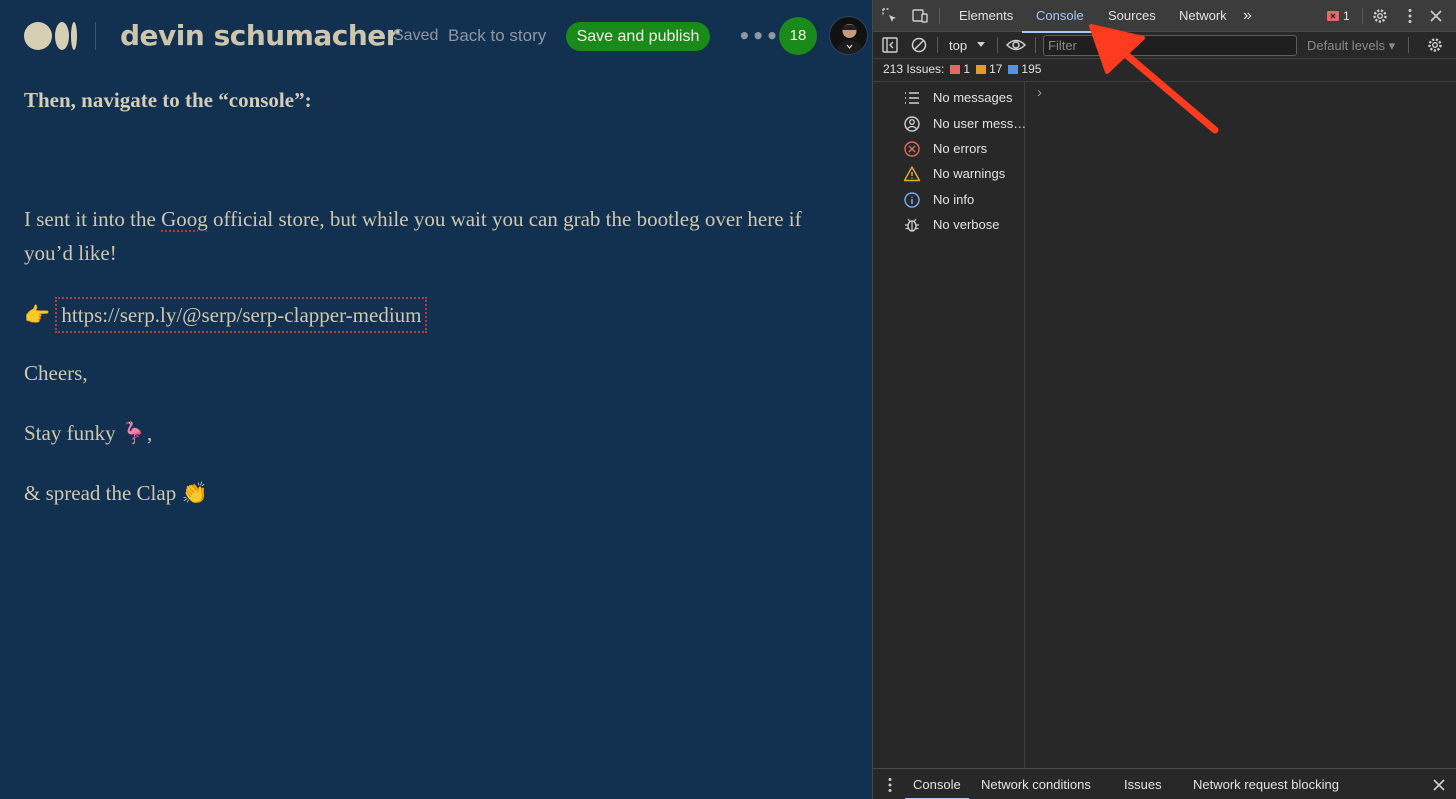  I want to click on sidebar-item-label: No verbose, so click(966, 224).